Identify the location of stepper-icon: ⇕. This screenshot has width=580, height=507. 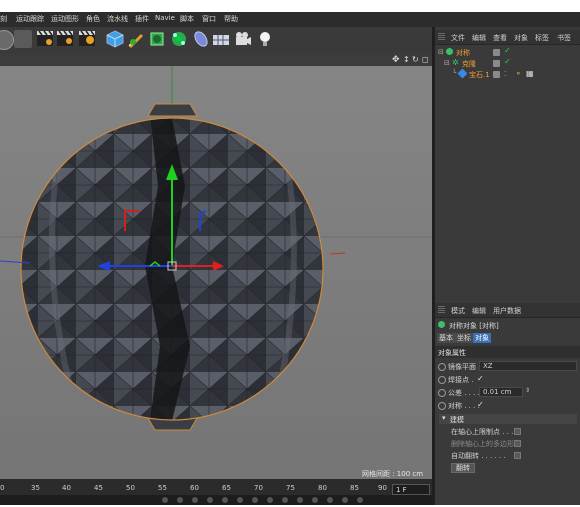
(527, 390).